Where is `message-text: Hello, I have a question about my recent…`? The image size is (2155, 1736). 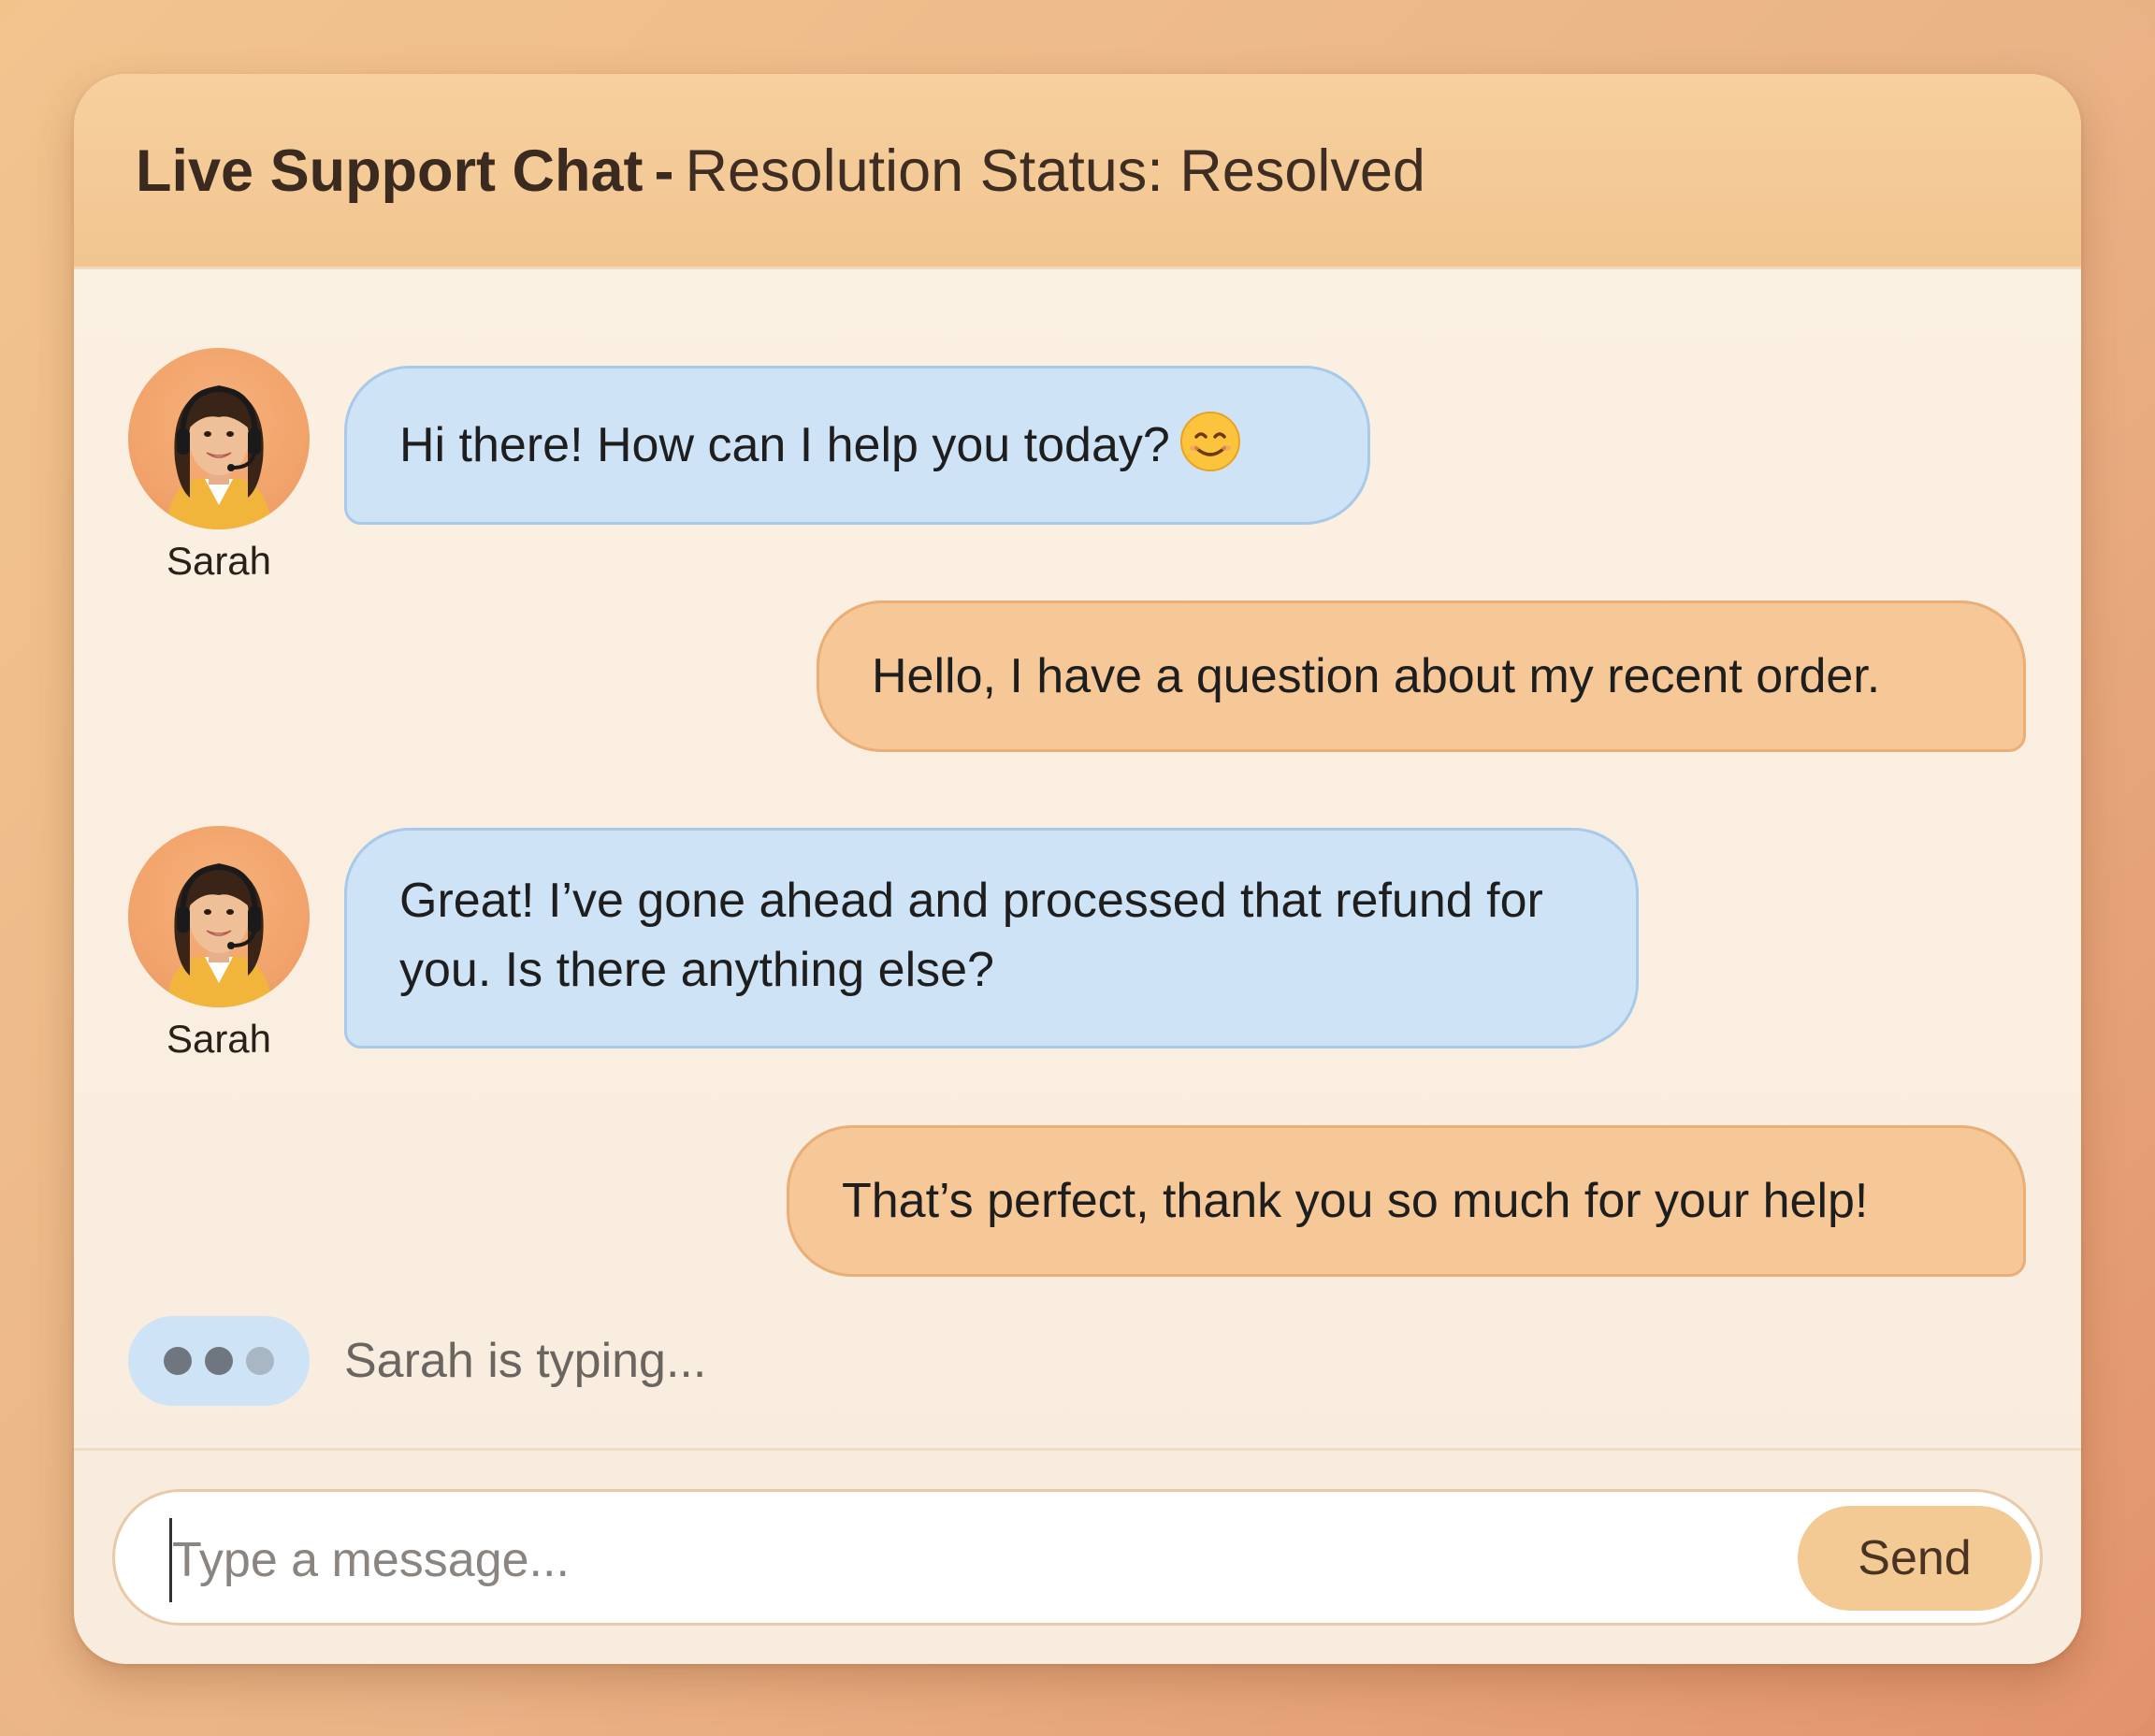 message-text: Hello, I have a question about my recent… is located at coordinates (1377, 676).